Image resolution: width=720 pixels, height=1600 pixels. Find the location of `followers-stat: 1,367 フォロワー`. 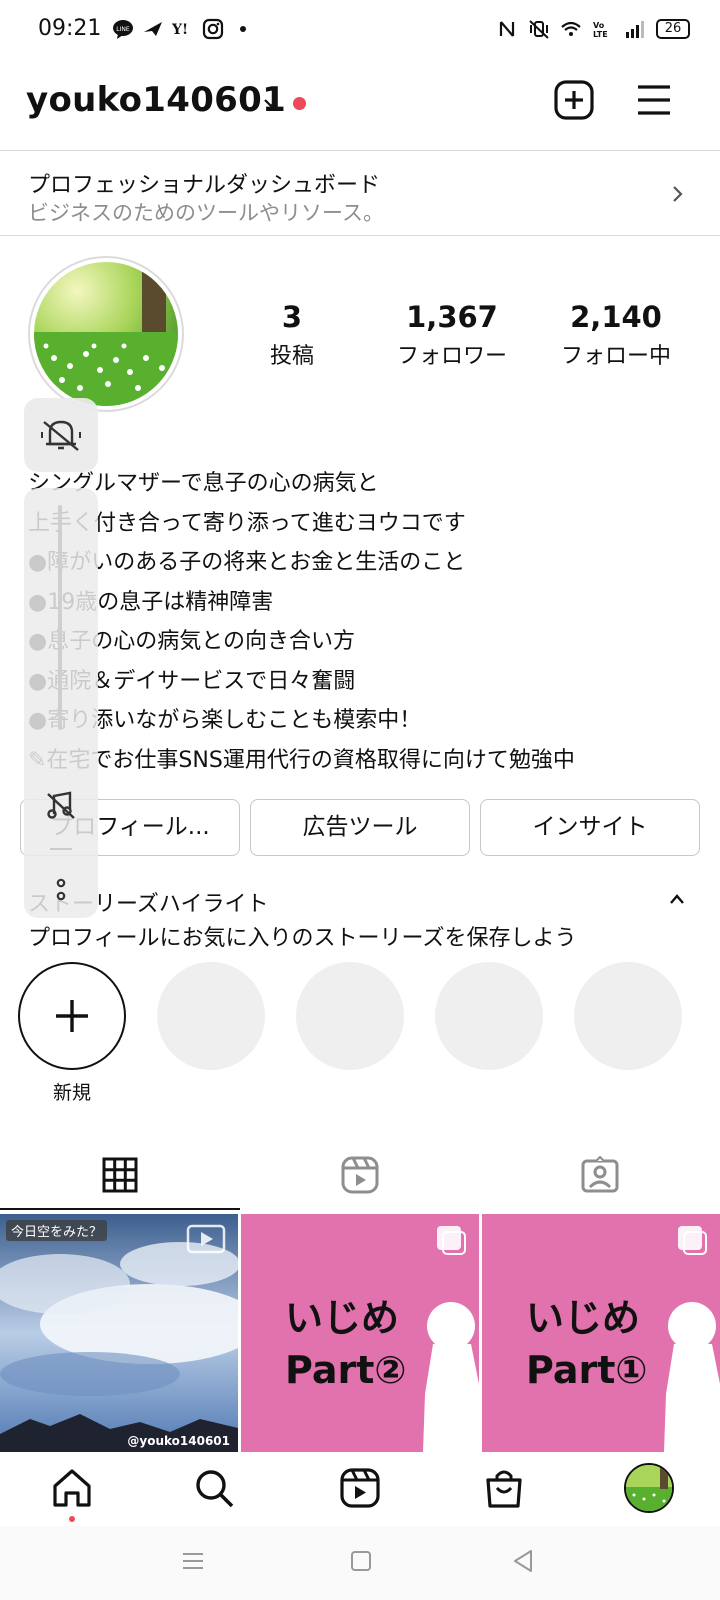

followers-stat: 1,367 フォロワー is located at coordinates (452, 335).